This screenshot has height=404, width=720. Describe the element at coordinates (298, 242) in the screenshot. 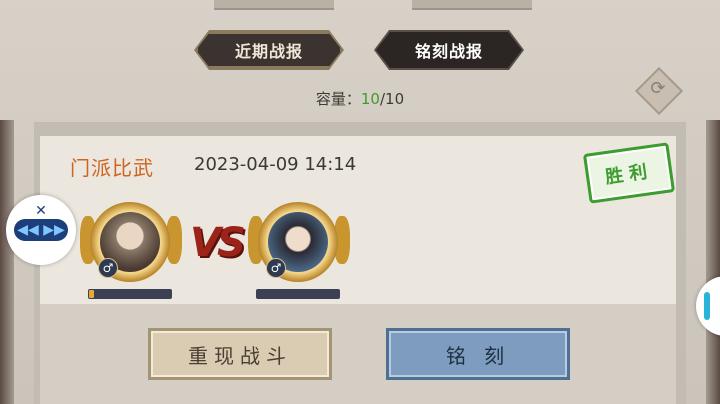

I see `player-right-avatar: ♂` at that location.